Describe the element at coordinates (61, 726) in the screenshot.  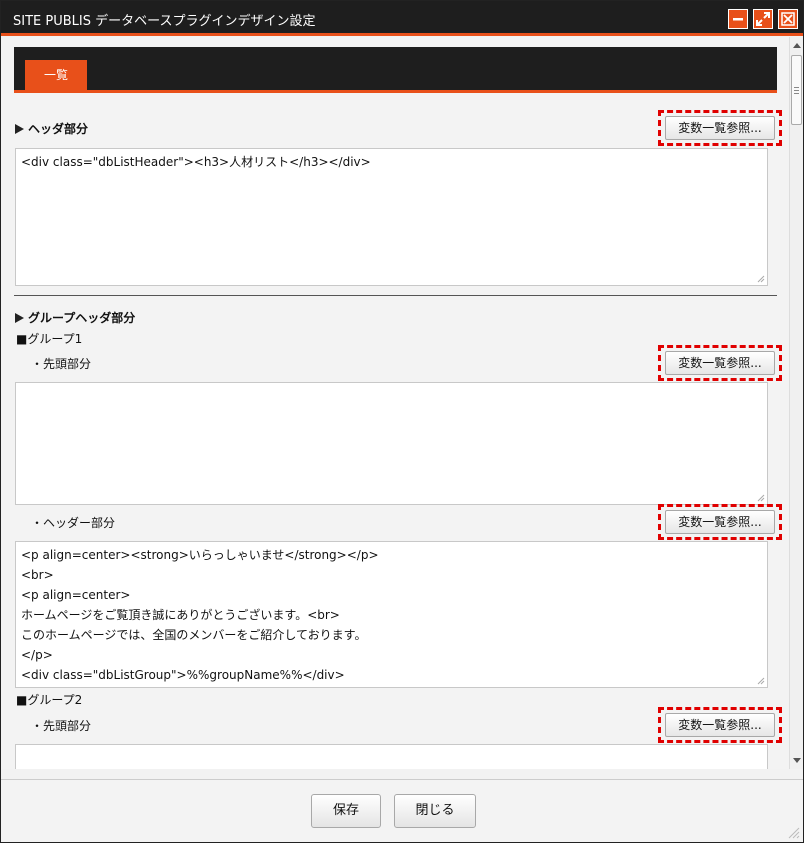
I see `group-2-lead-label: ・先頭部分` at that location.